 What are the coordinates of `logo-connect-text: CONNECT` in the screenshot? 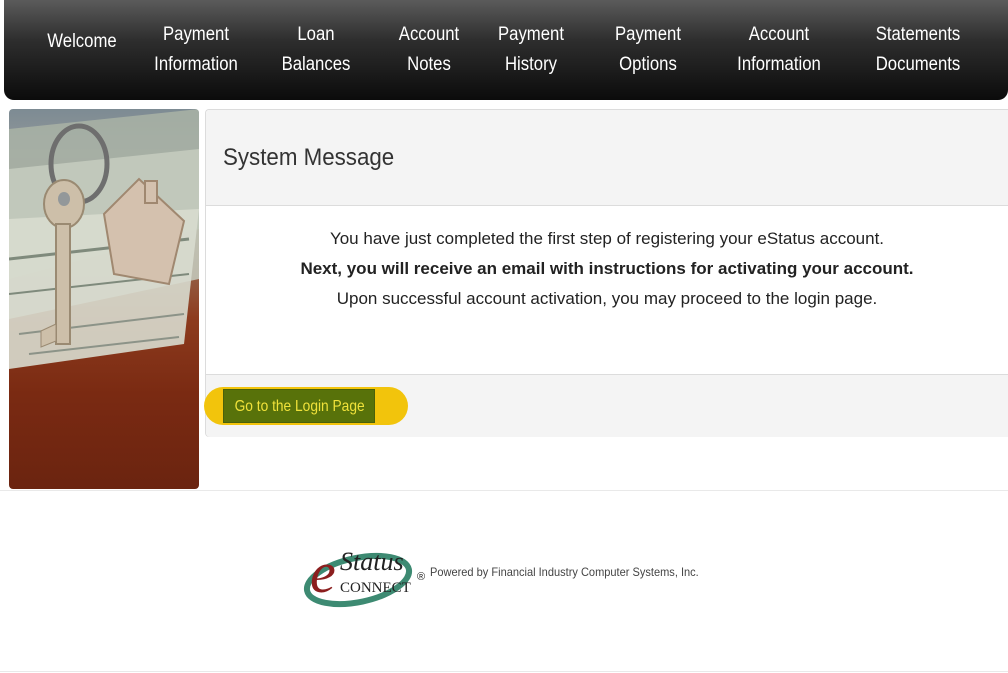 It's located at (375, 588).